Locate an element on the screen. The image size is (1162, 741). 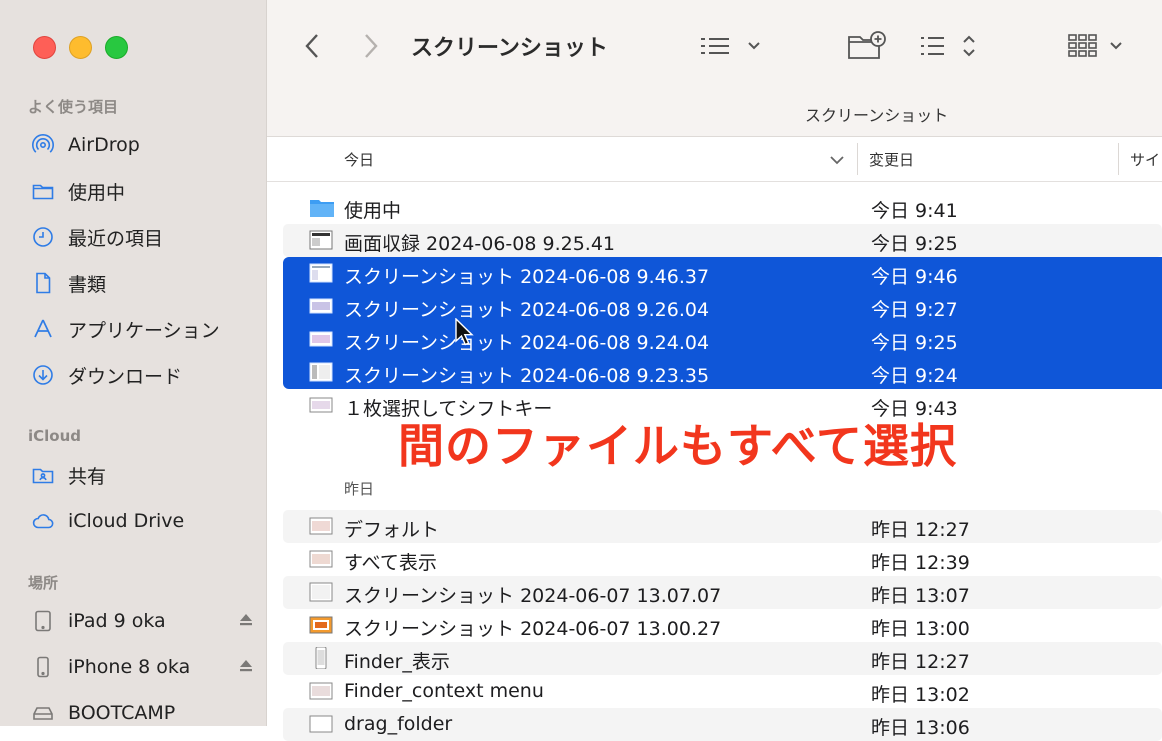
window-controls is located at coordinates (80, 47).